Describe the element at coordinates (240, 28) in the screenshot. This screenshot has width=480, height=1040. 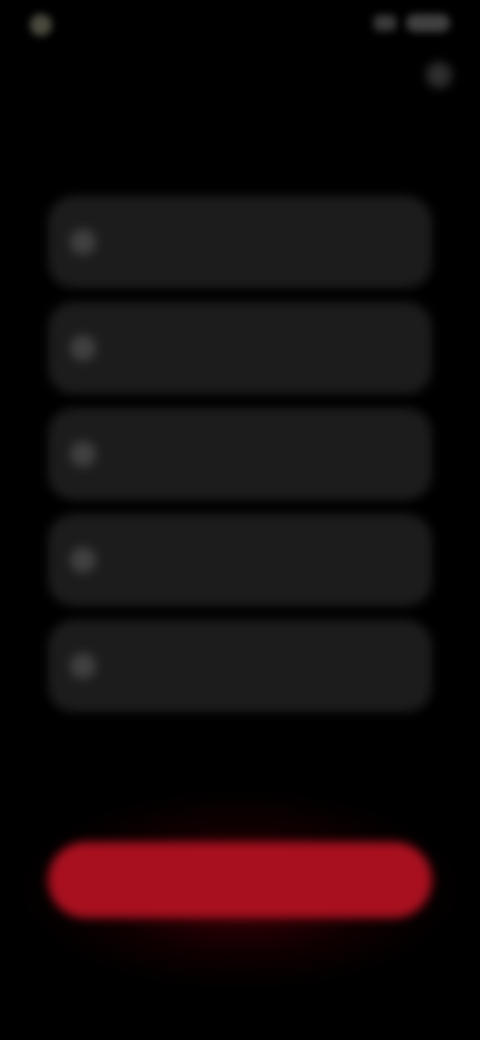
I see `status-bar` at that location.